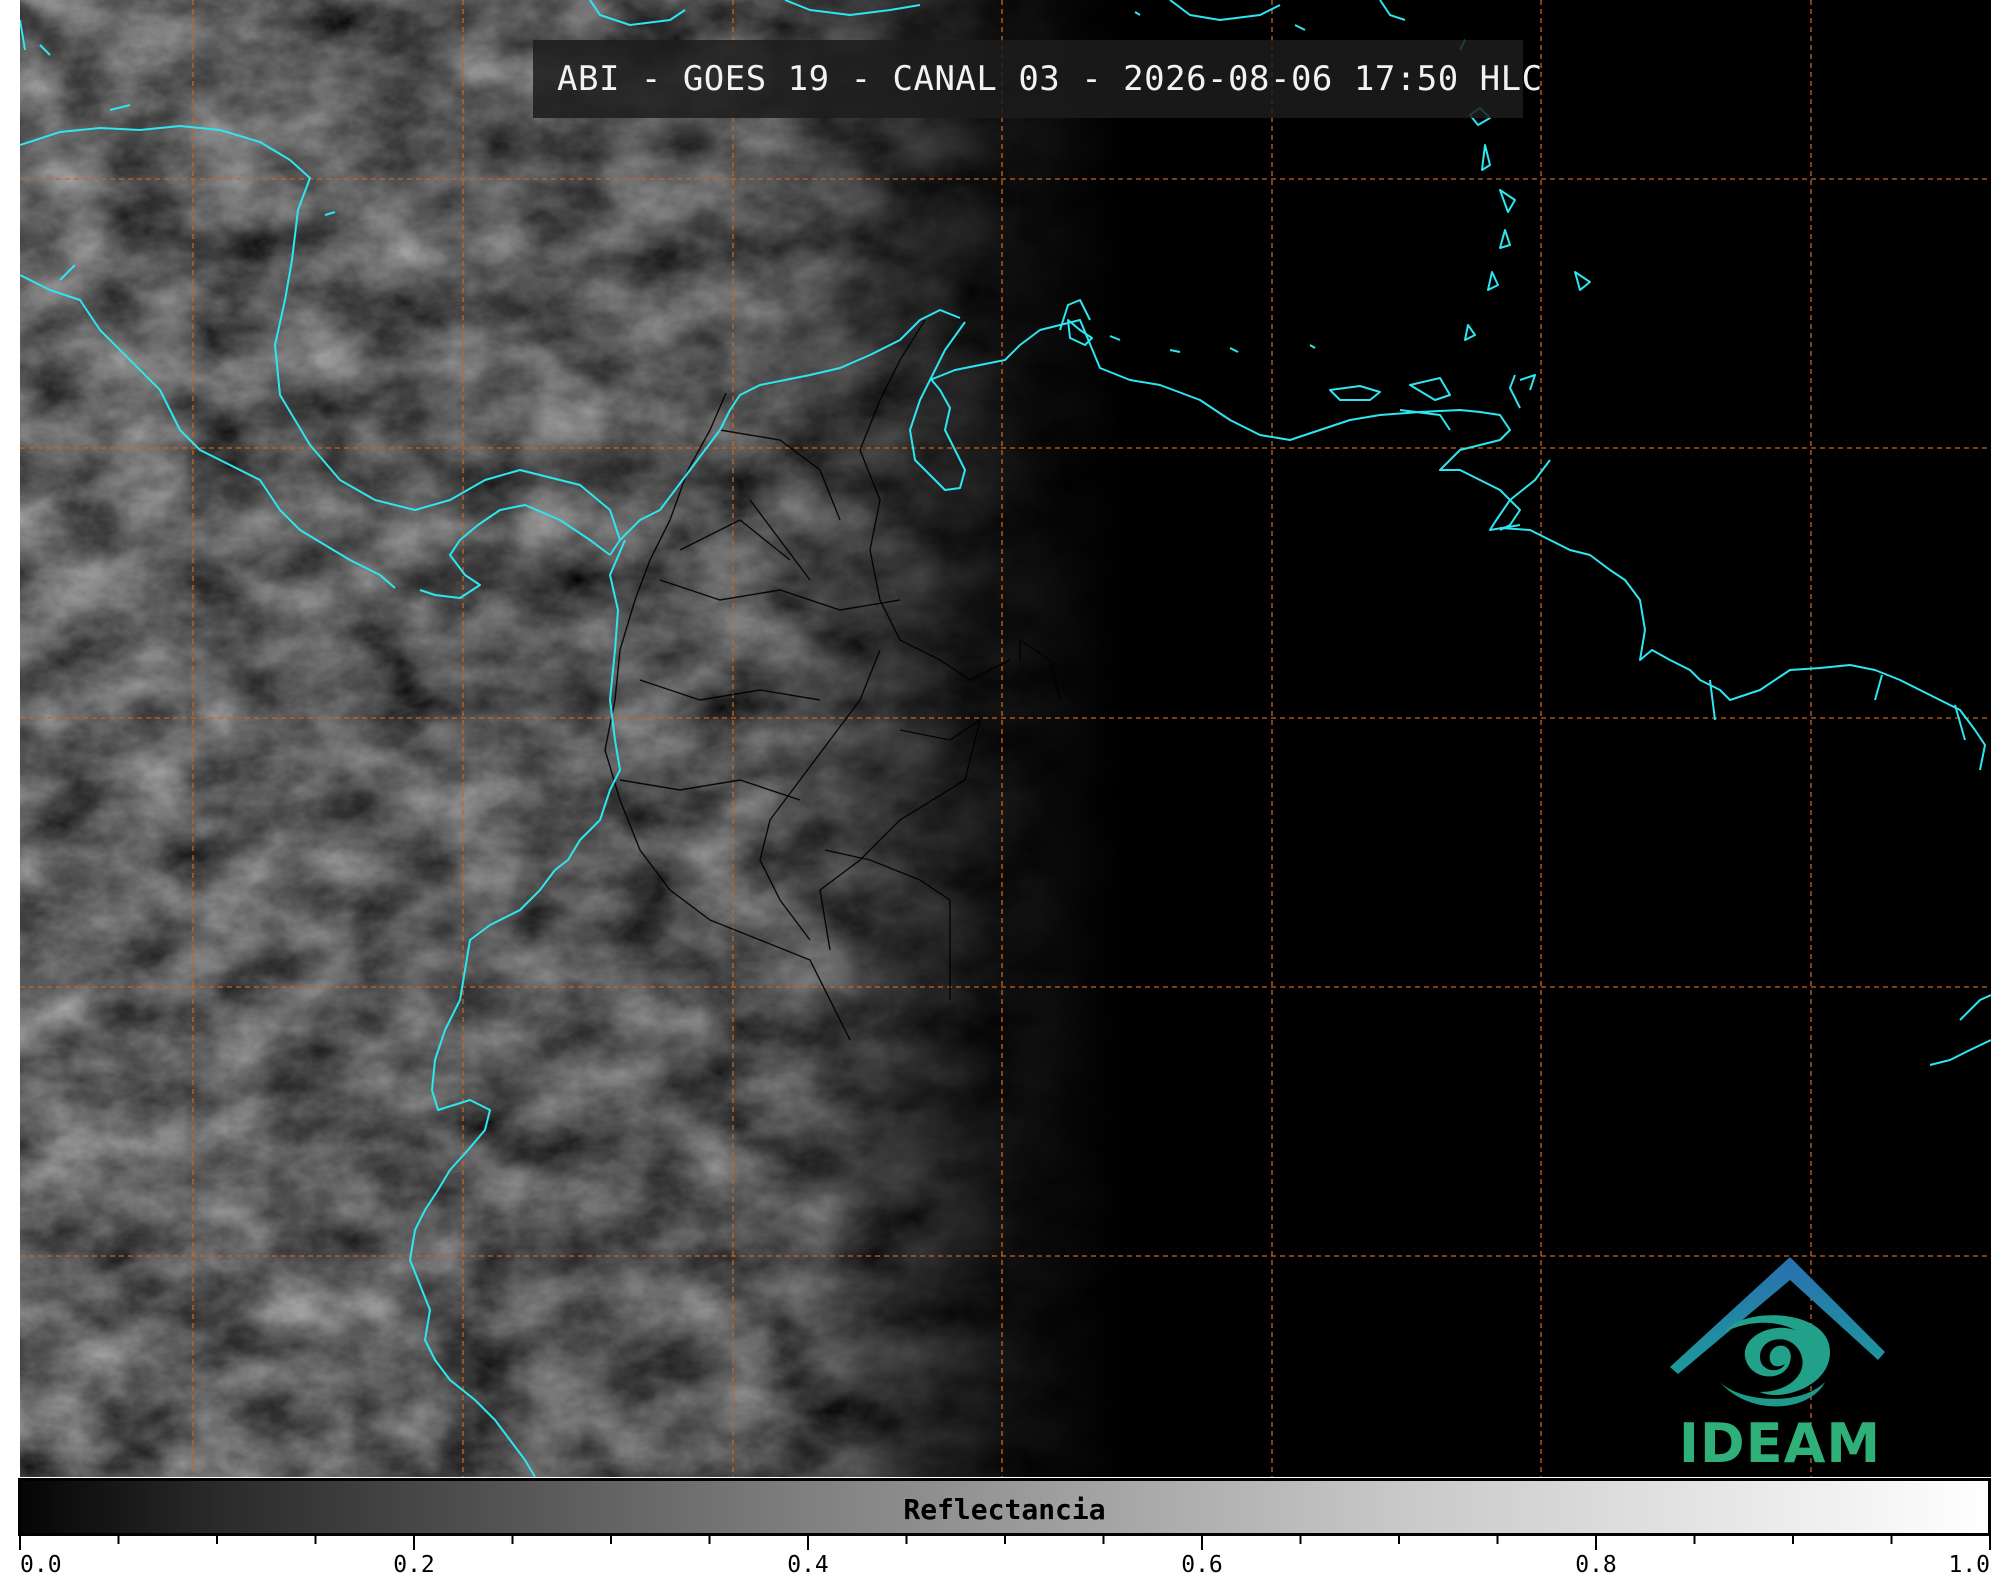 This screenshot has height=1577, width=2011. I want to click on colorbar-tick-label: 0.4, so click(808, 1564).